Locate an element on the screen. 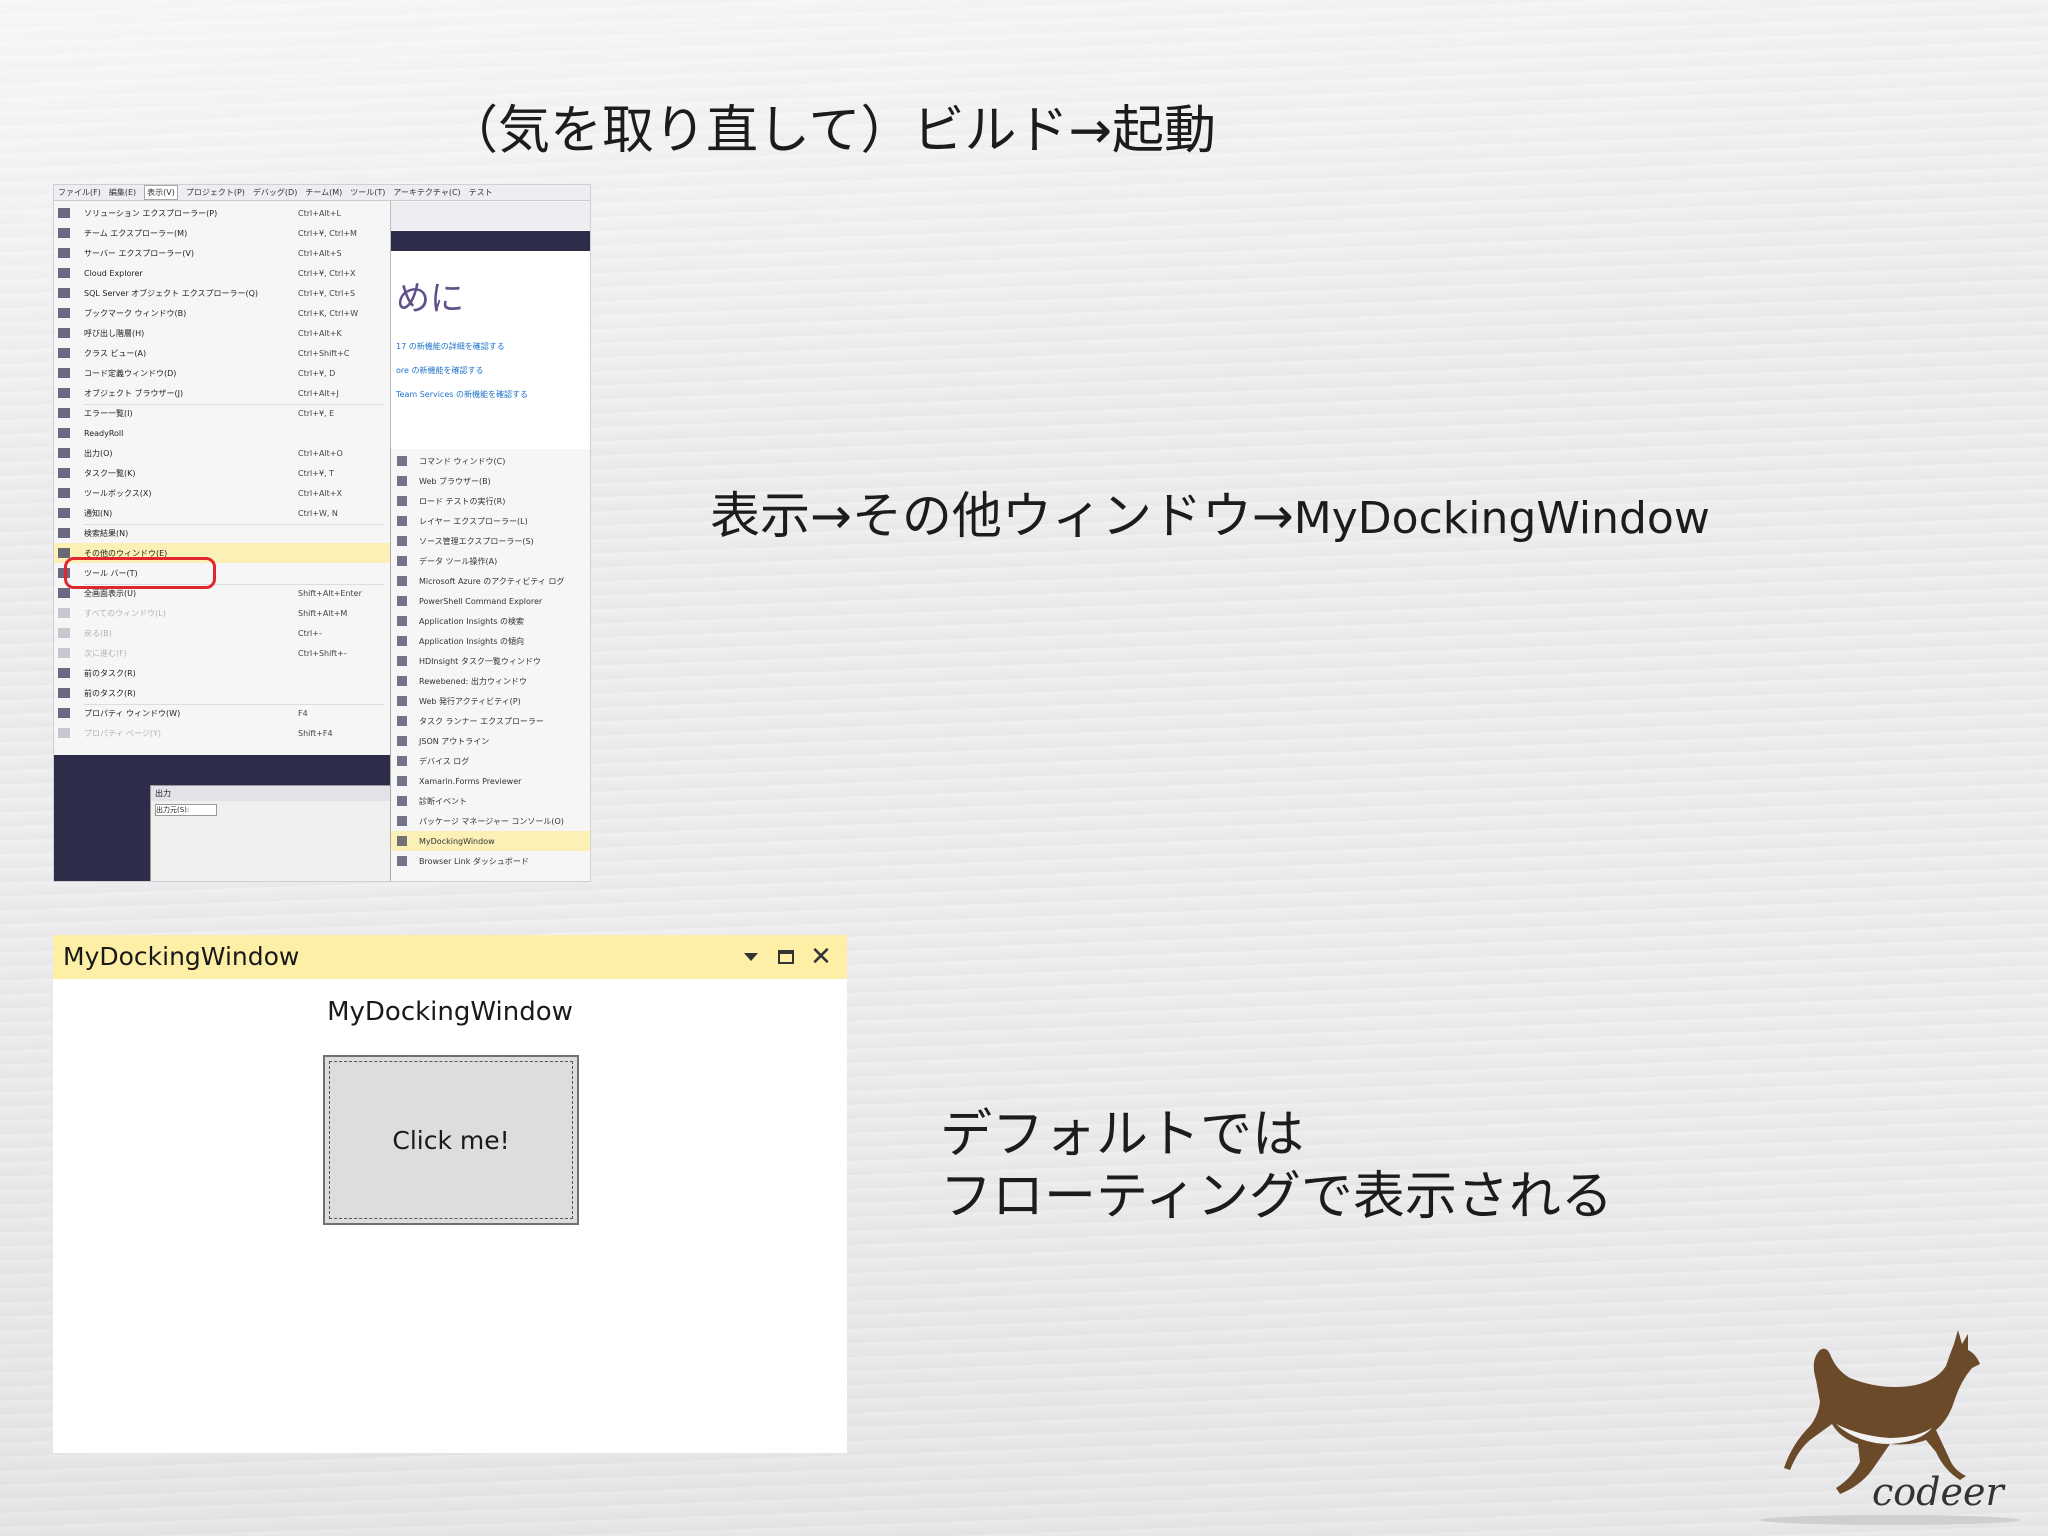  submenu-item-label: デバイス ログ is located at coordinates (444, 761).